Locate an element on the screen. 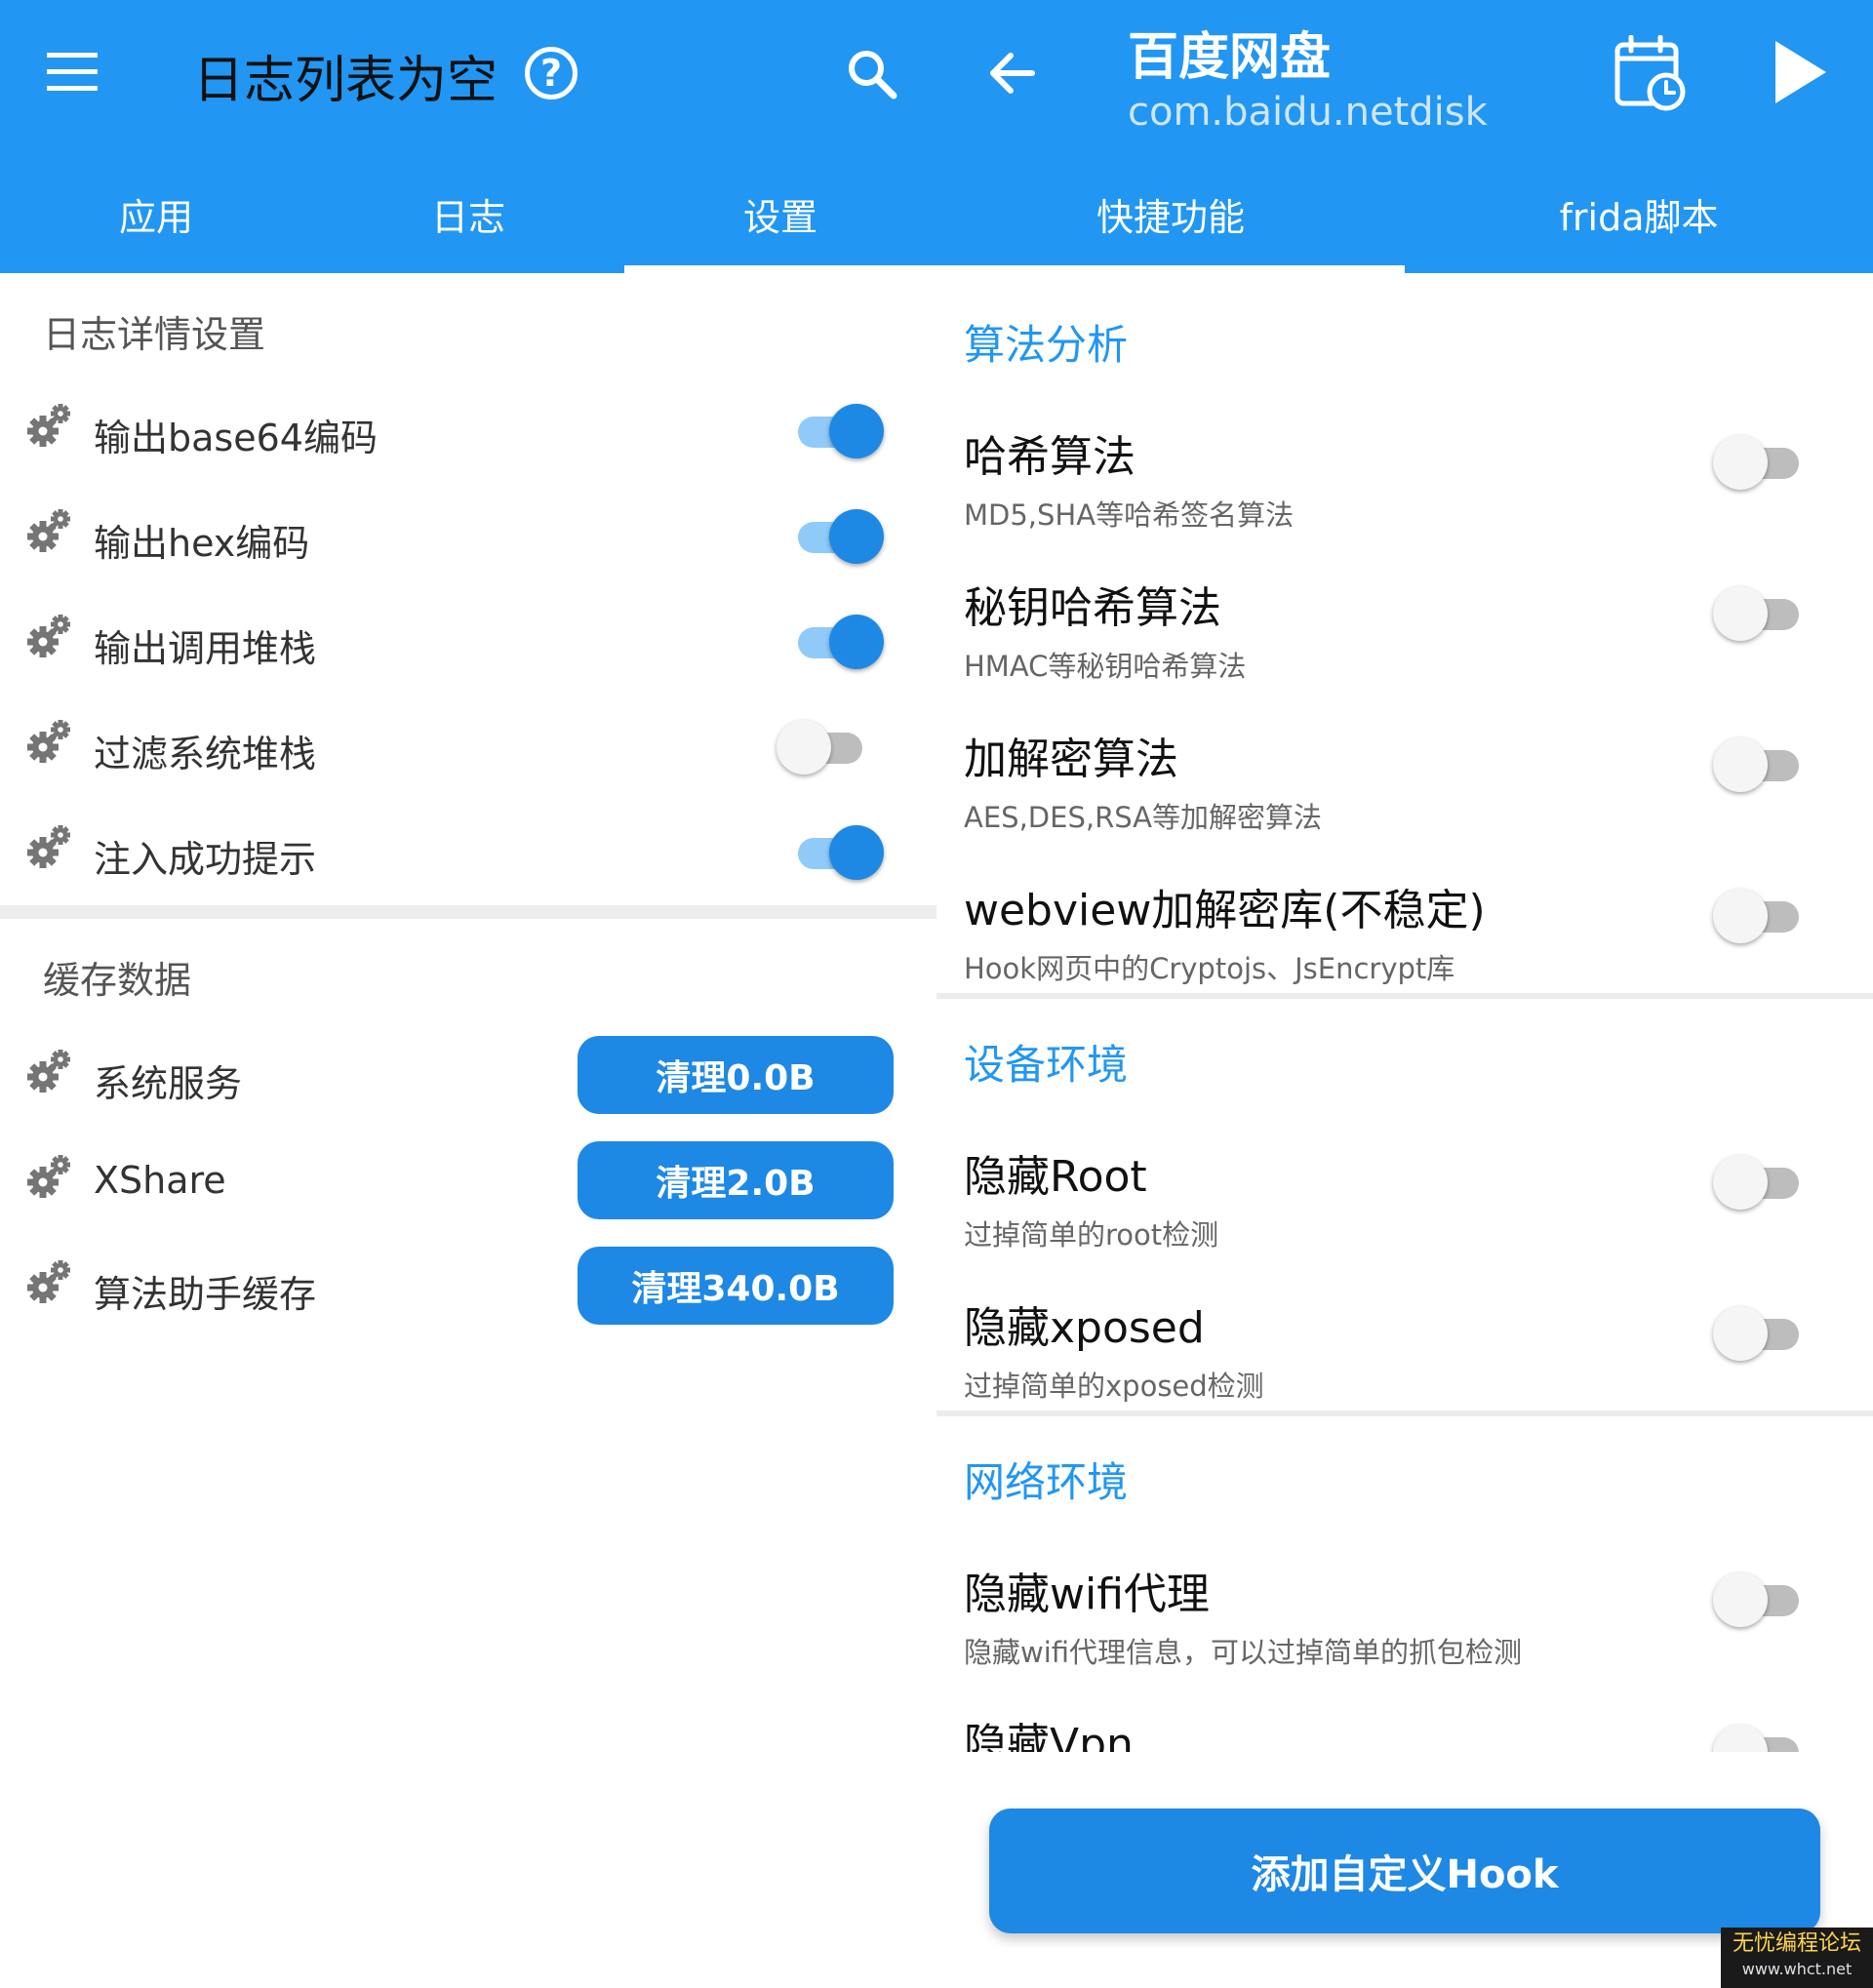  hook-item-desc: 过掉简单的xposed检测 is located at coordinates (1114, 1386).